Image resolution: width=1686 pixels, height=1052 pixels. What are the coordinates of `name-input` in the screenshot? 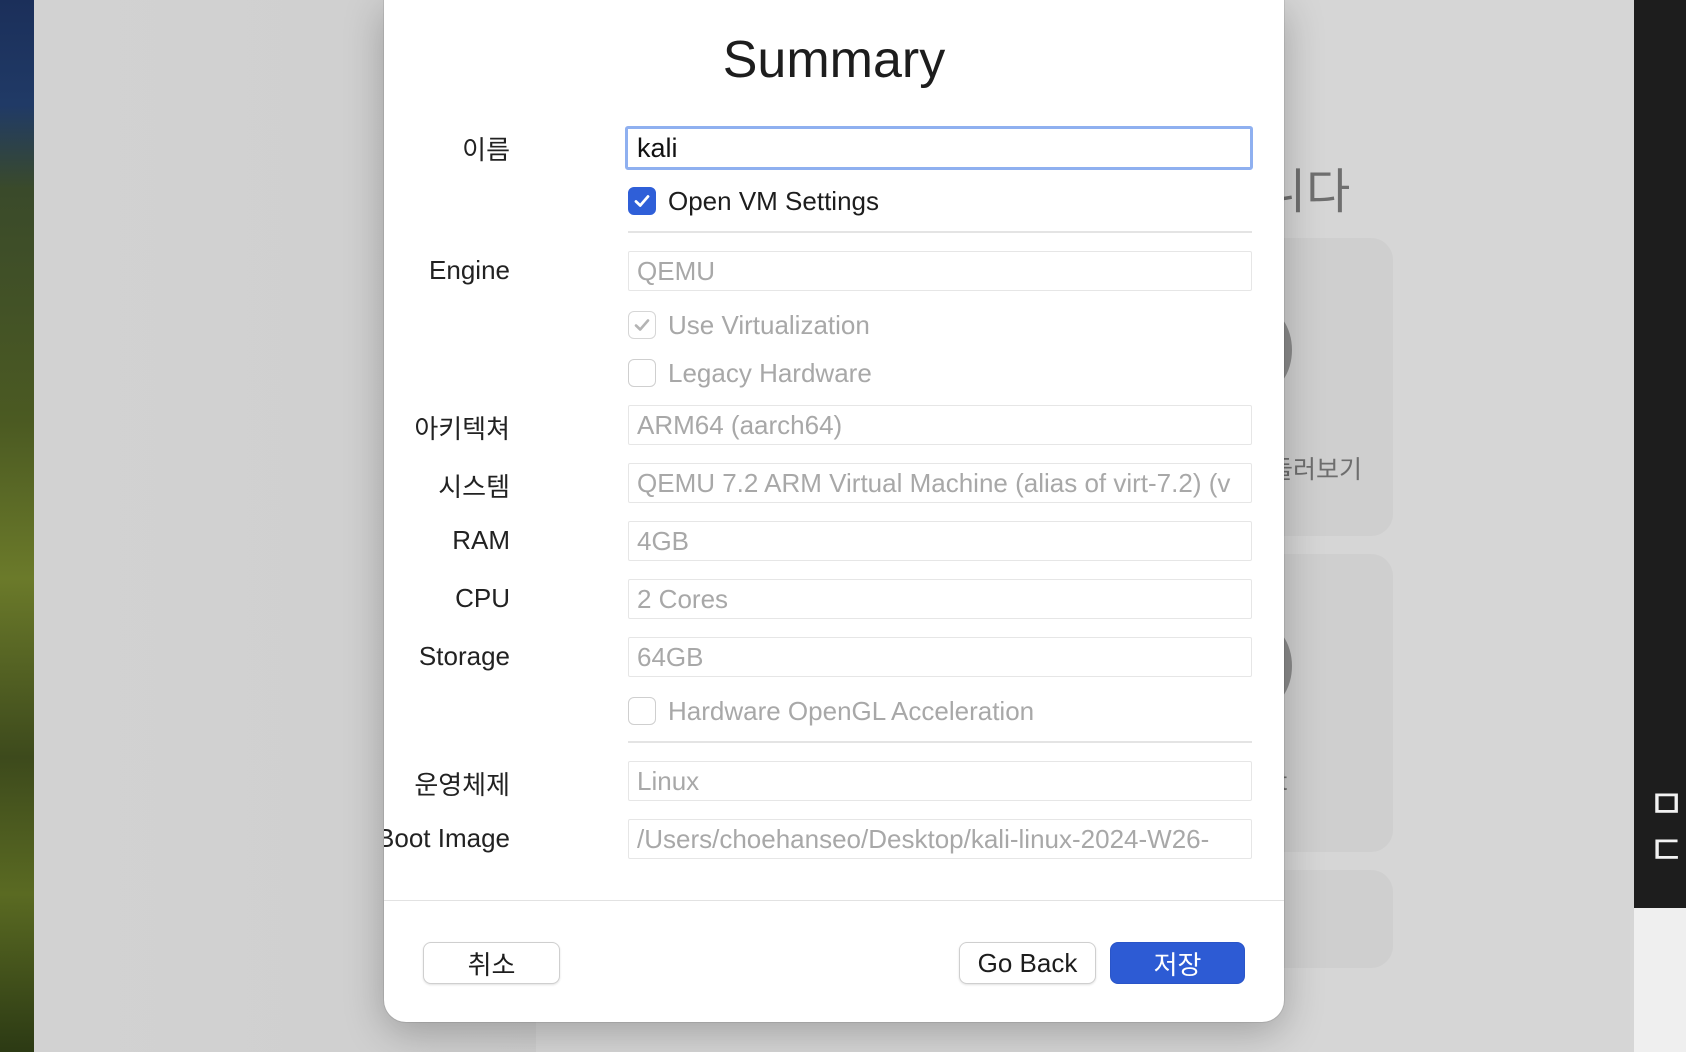 It's located at (939, 148).